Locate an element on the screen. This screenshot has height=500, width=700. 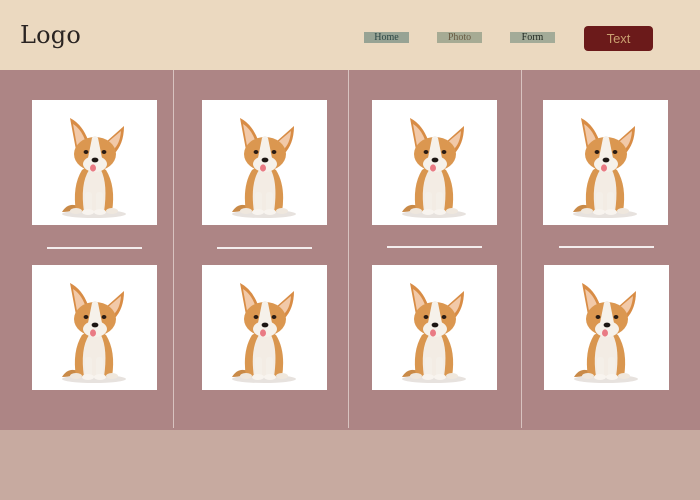
nav-home-link: Home is located at coordinates (386, 37).